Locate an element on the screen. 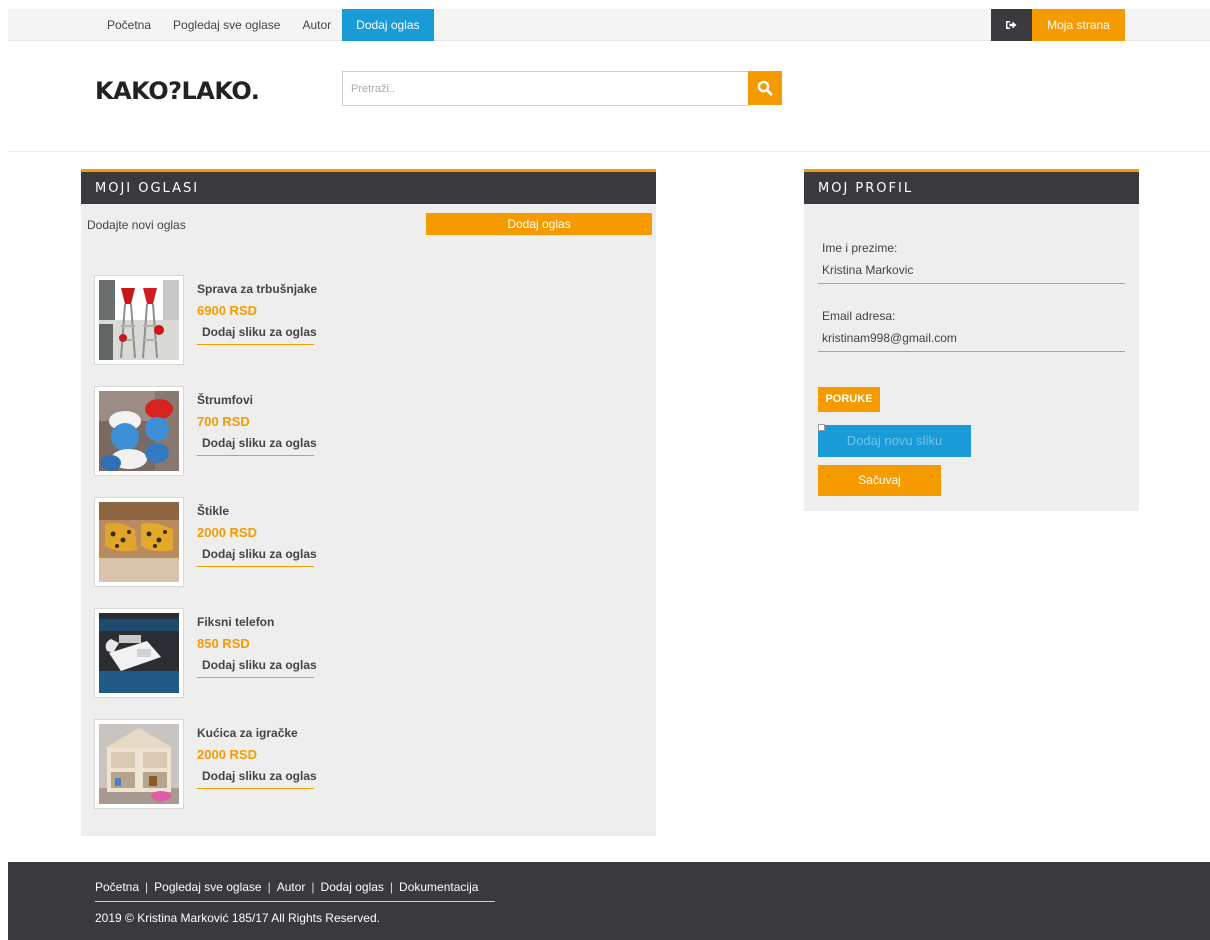 This screenshot has width=1210, height=940. email-label: Email adresa: is located at coordinates (859, 316).